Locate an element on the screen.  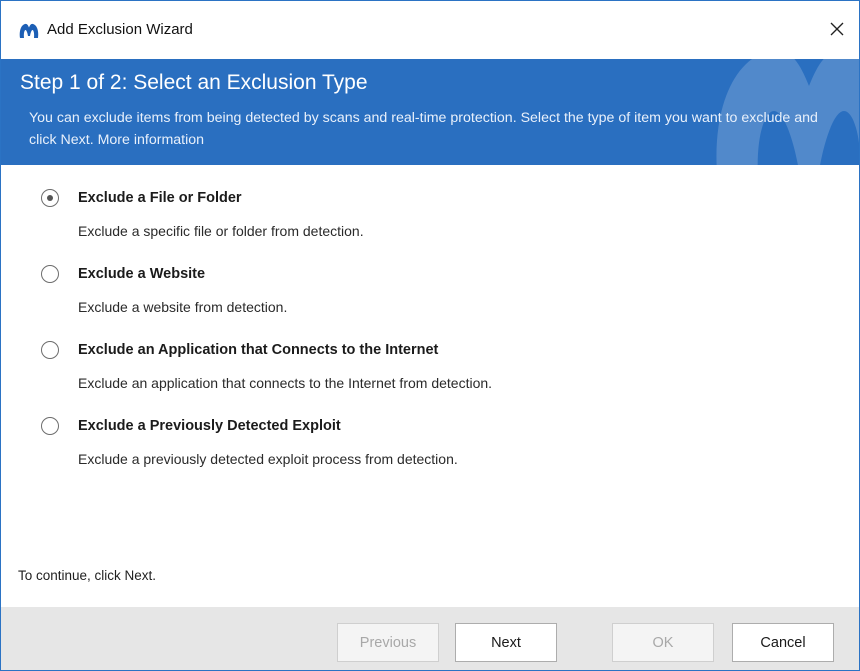
close-icon is located at coordinates (837, 31).